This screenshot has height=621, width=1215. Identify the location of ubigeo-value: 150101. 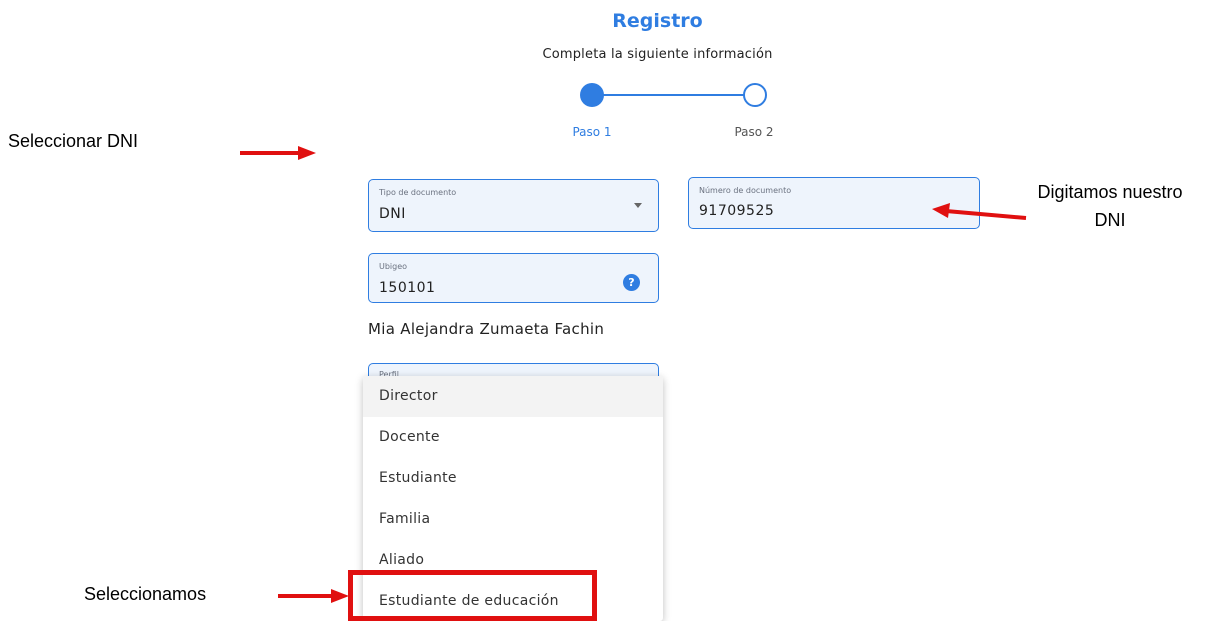
(407, 288).